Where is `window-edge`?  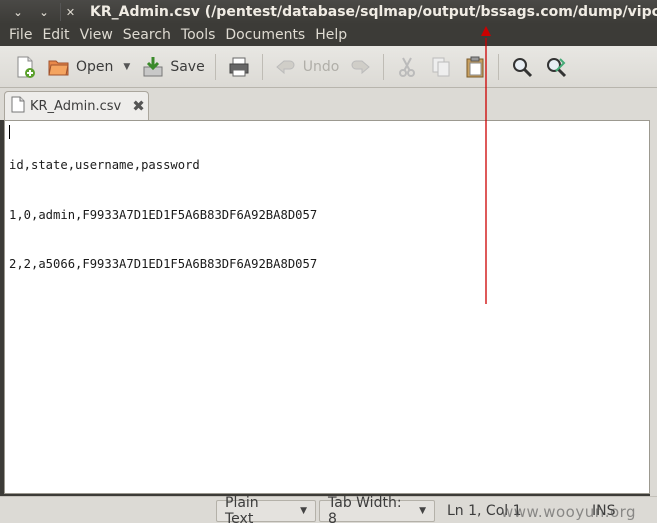
window-edge is located at coordinates (653, 293).